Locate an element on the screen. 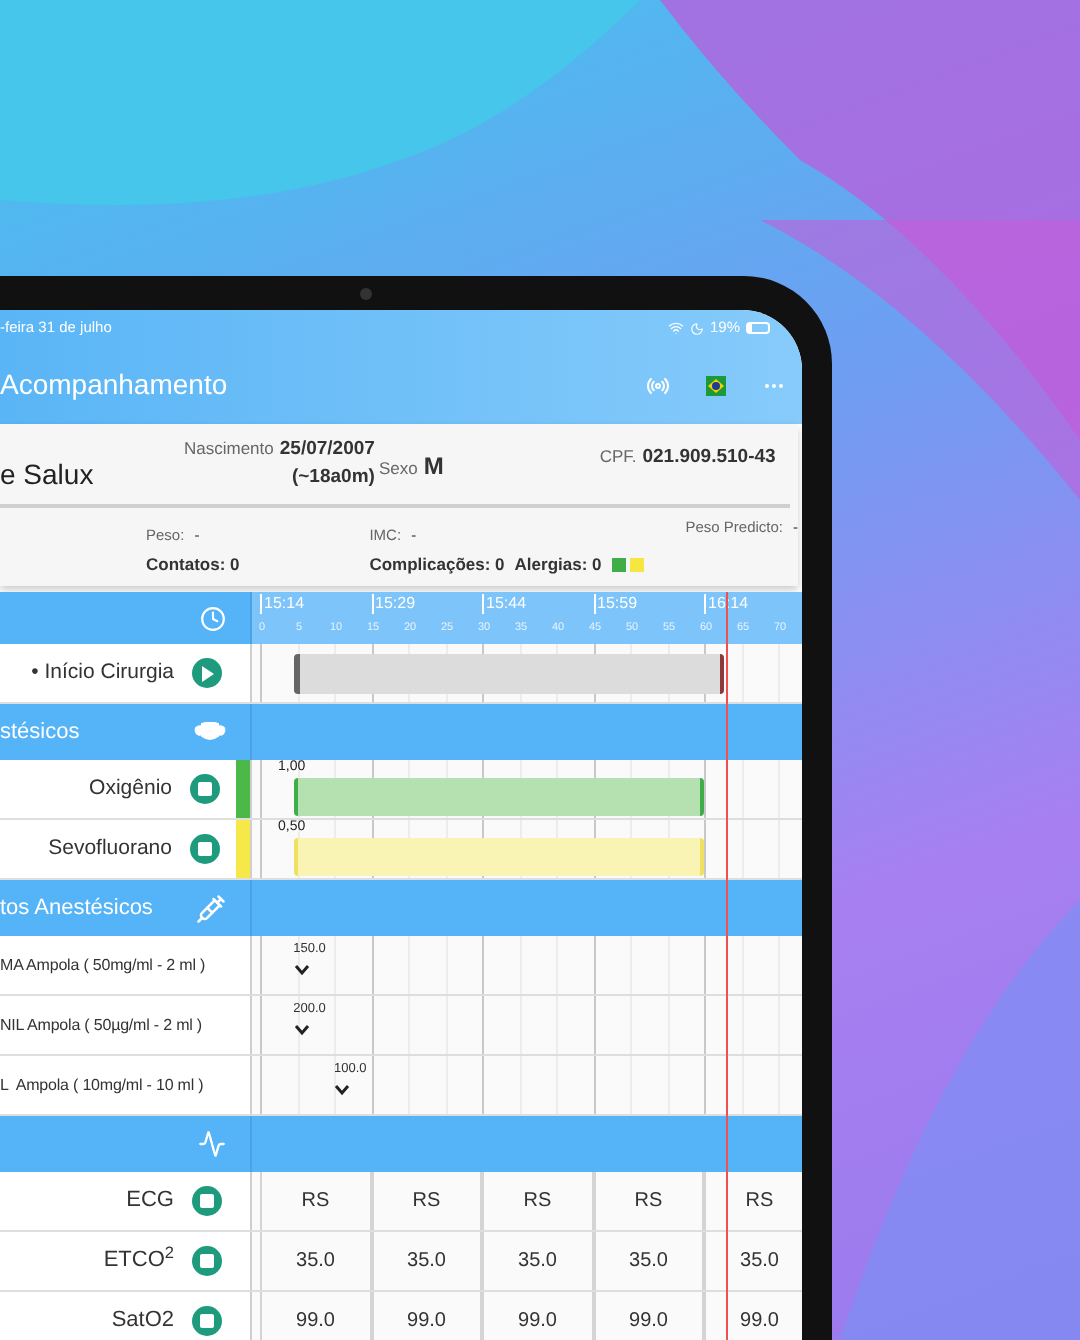 This screenshot has height=1340, width=1080. allergies: Alergias: 0 is located at coordinates (558, 565).